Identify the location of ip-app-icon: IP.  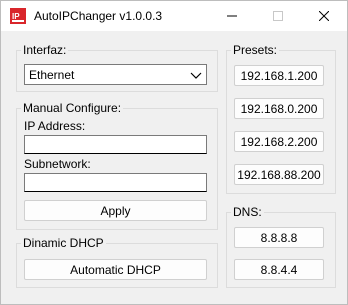
(18, 16).